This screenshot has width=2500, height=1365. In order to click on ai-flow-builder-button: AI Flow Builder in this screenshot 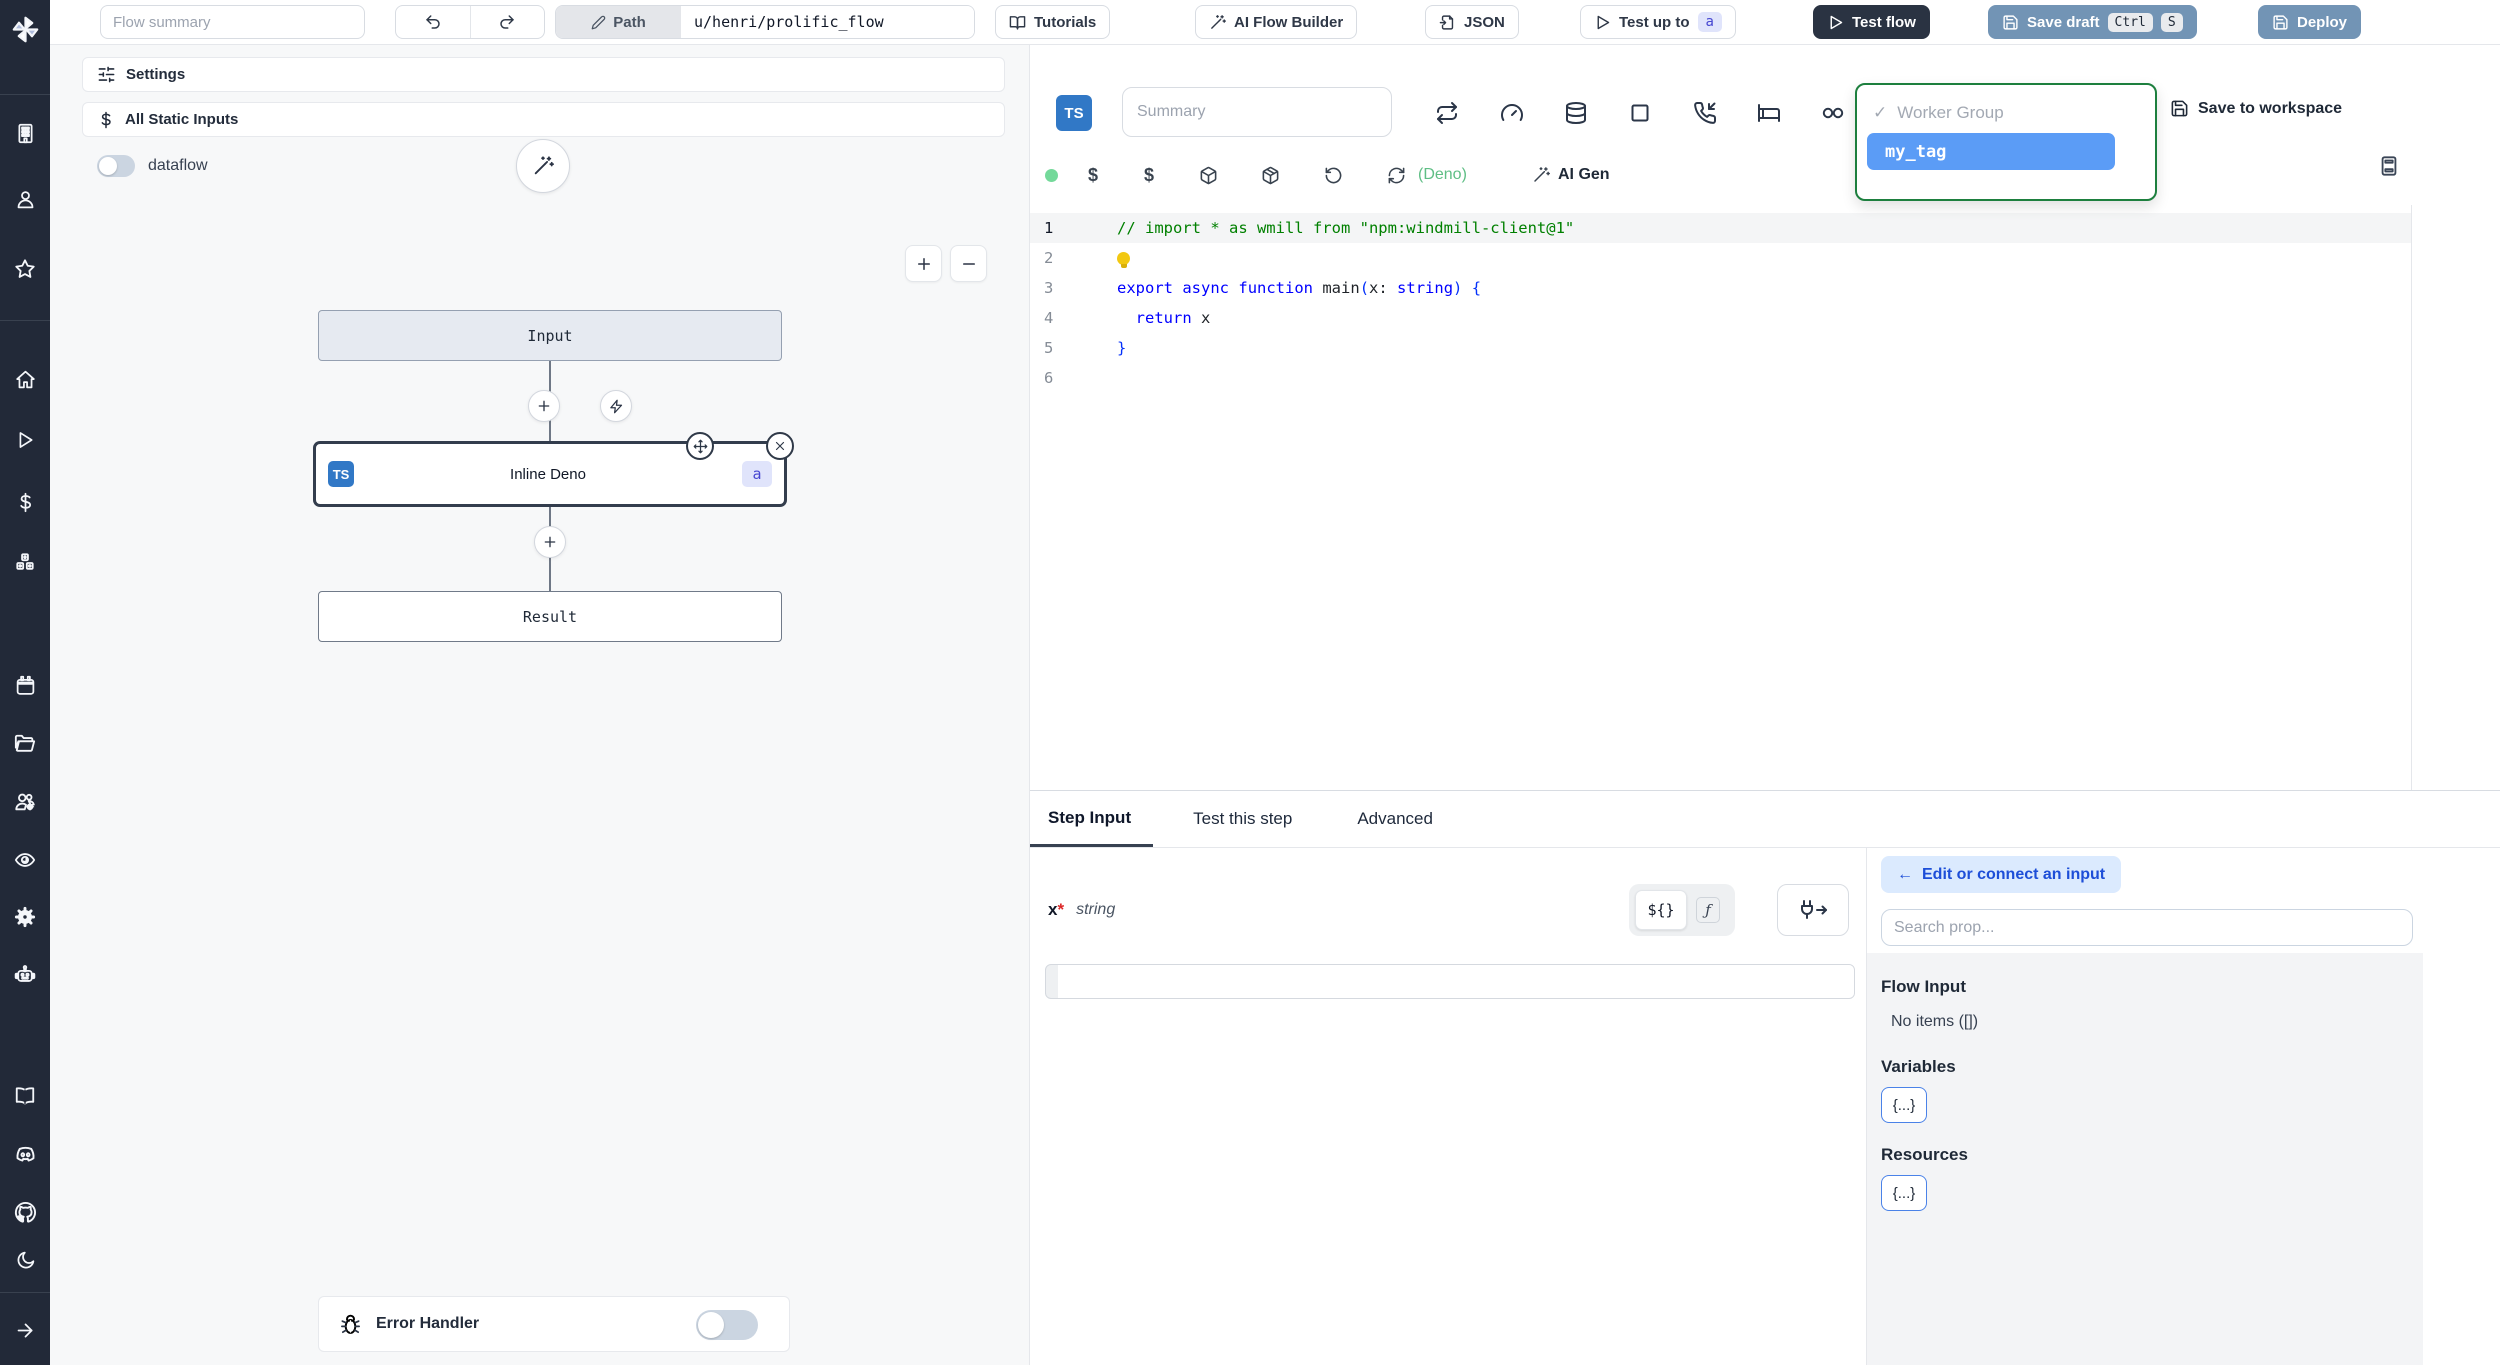, I will do `click(1276, 22)`.